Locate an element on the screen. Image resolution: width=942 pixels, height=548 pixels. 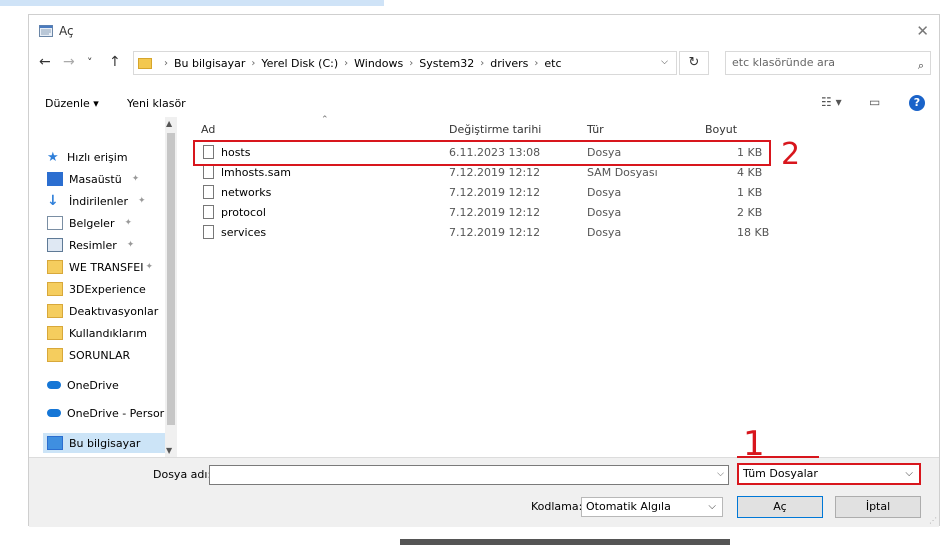
table-row: services 7.12.2019 12:12 Dosya 18 KB is located at coordinates (491, 233).